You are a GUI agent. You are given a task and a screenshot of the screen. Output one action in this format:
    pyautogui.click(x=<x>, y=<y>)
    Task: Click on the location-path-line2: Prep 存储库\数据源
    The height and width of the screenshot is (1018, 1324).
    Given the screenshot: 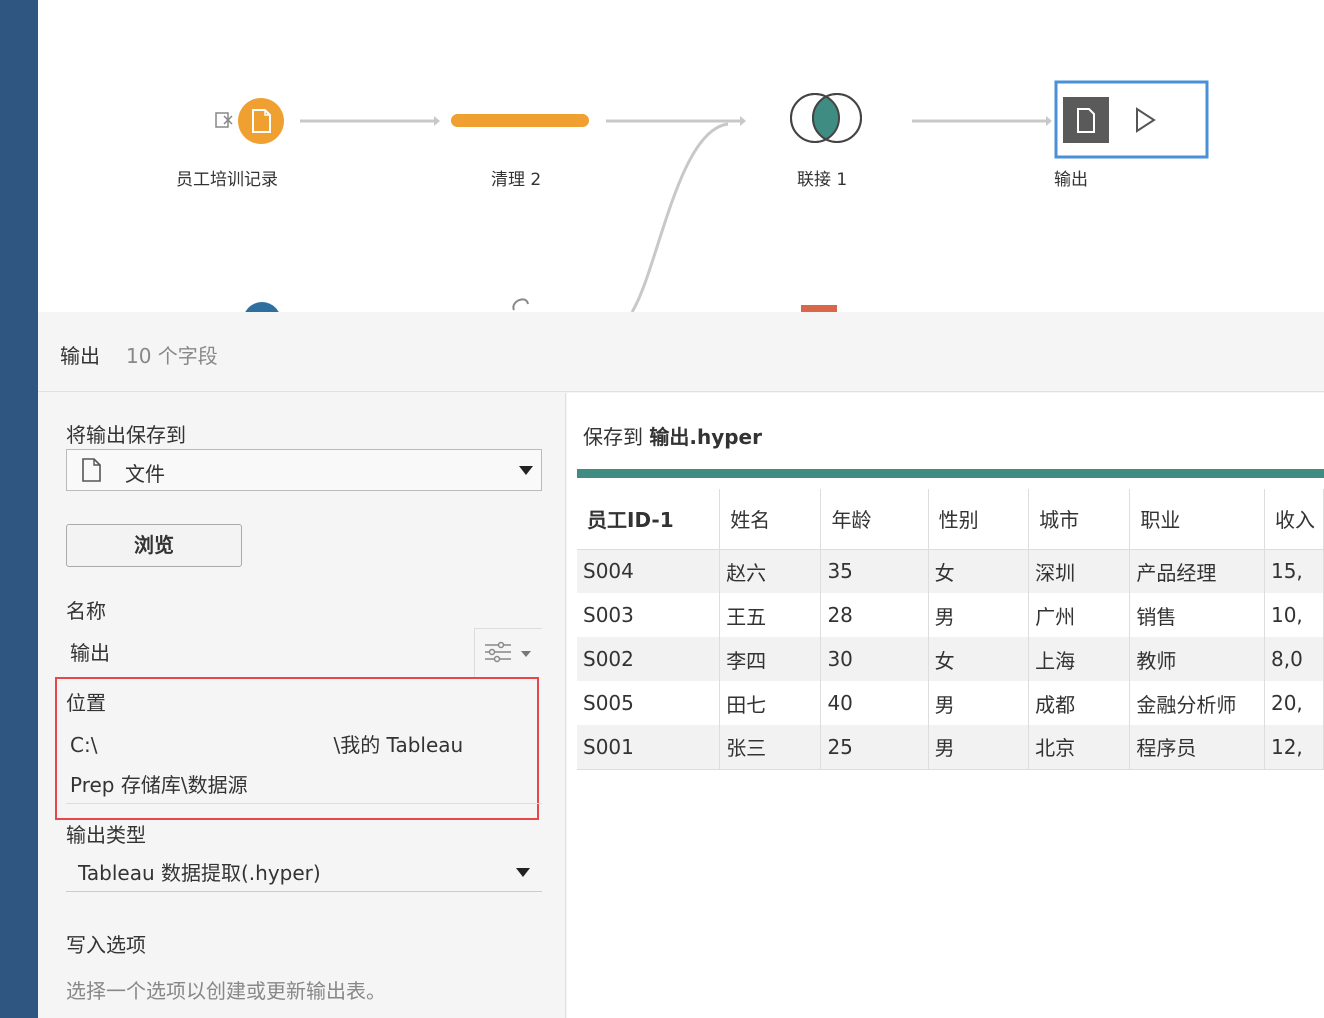 What is the action you would take?
    pyautogui.click(x=159, y=783)
    